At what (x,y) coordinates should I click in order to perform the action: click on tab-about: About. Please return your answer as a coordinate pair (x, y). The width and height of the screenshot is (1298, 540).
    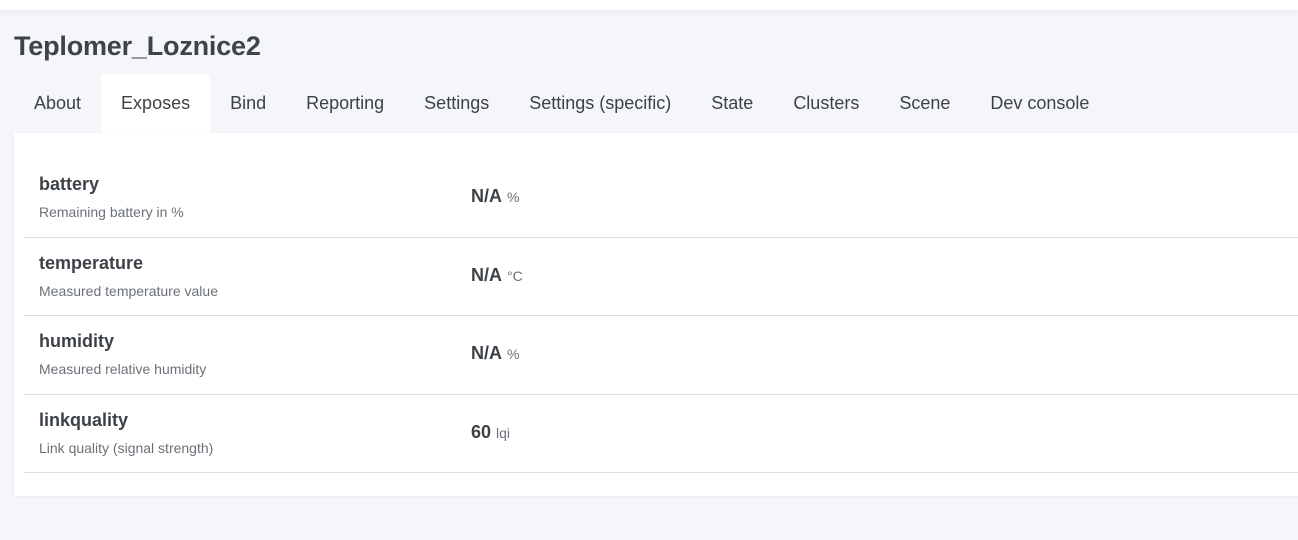
    Looking at the image, I should click on (57, 103).